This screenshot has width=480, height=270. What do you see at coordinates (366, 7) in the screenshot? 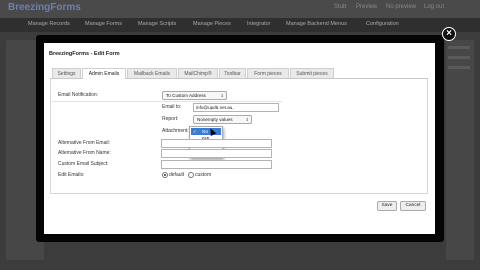
I see `util-link-preview: Preview` at bounding box center [366, 7].